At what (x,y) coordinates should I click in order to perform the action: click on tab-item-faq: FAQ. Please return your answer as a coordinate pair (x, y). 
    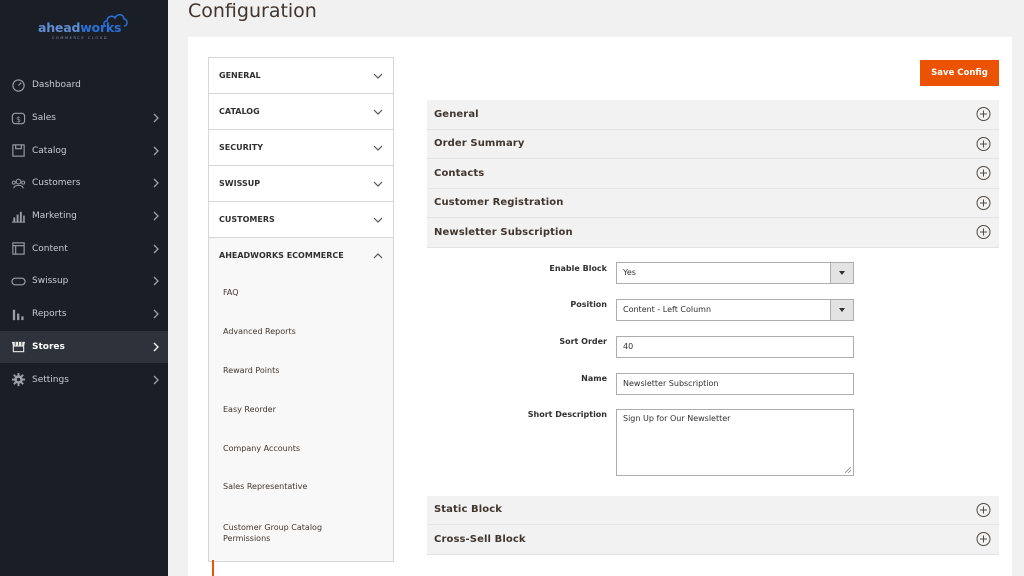
    Looking at the image, I should click on (301, 292).